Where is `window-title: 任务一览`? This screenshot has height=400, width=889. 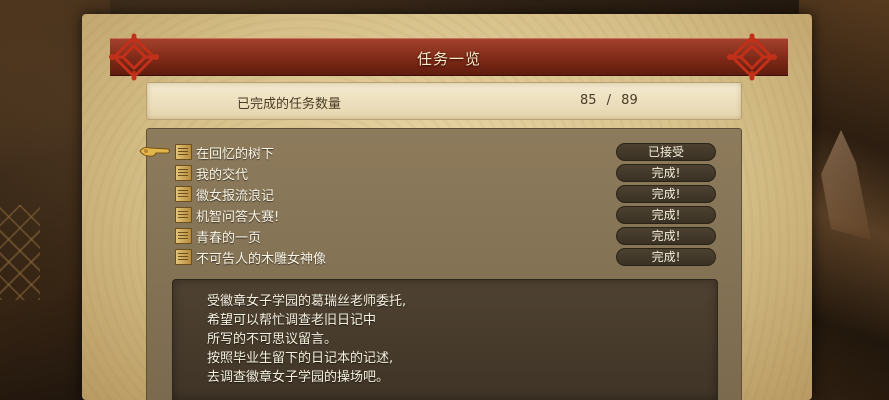 window-title: 任务一览 is located at coordinates (448, 59).